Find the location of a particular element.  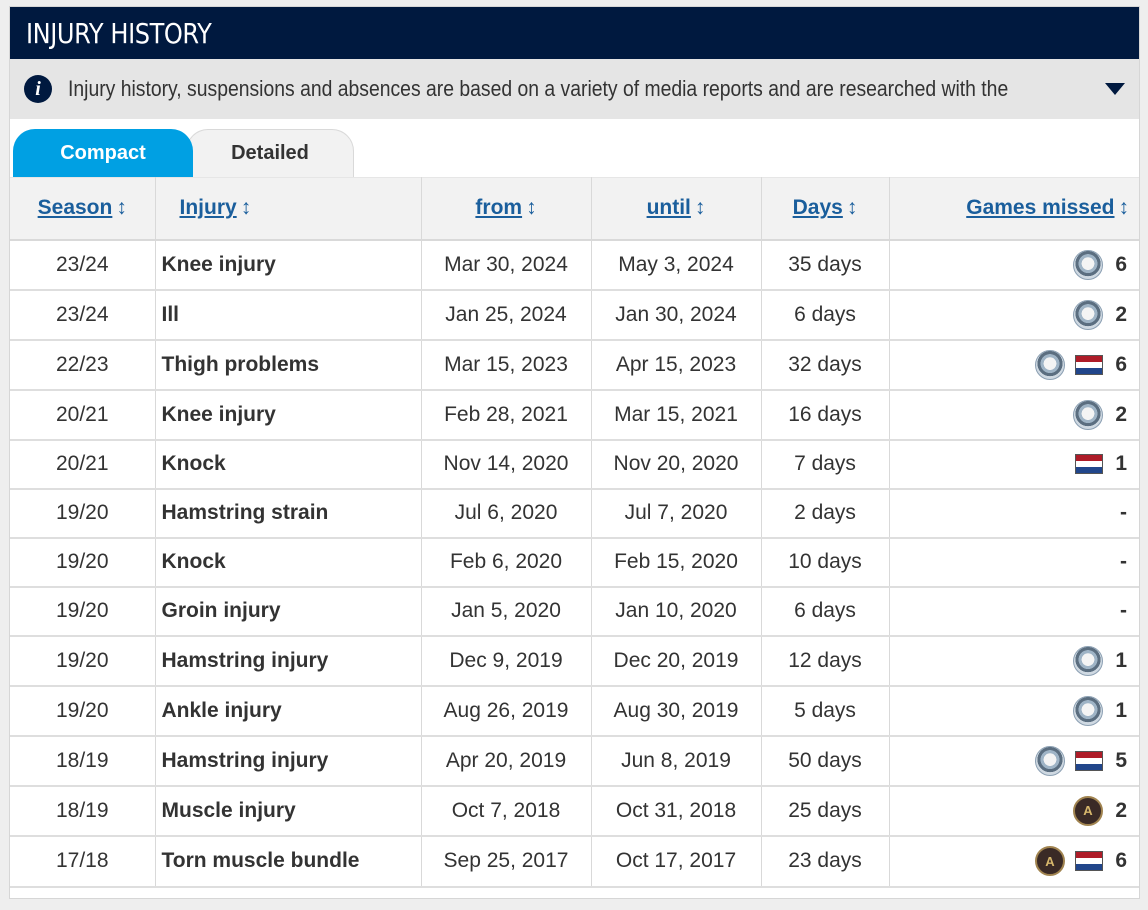

season-cell: 18/19 is located at coordinates (83, 761).